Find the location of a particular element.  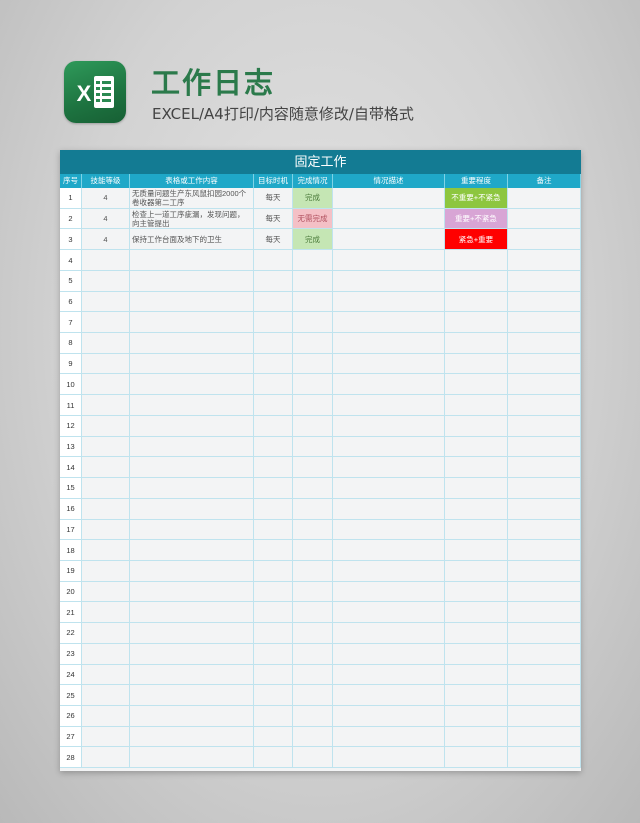

cell-content: 检查上一道工序疵漏，发现问题， 向主管提出 is located at coordinates (192, 218).